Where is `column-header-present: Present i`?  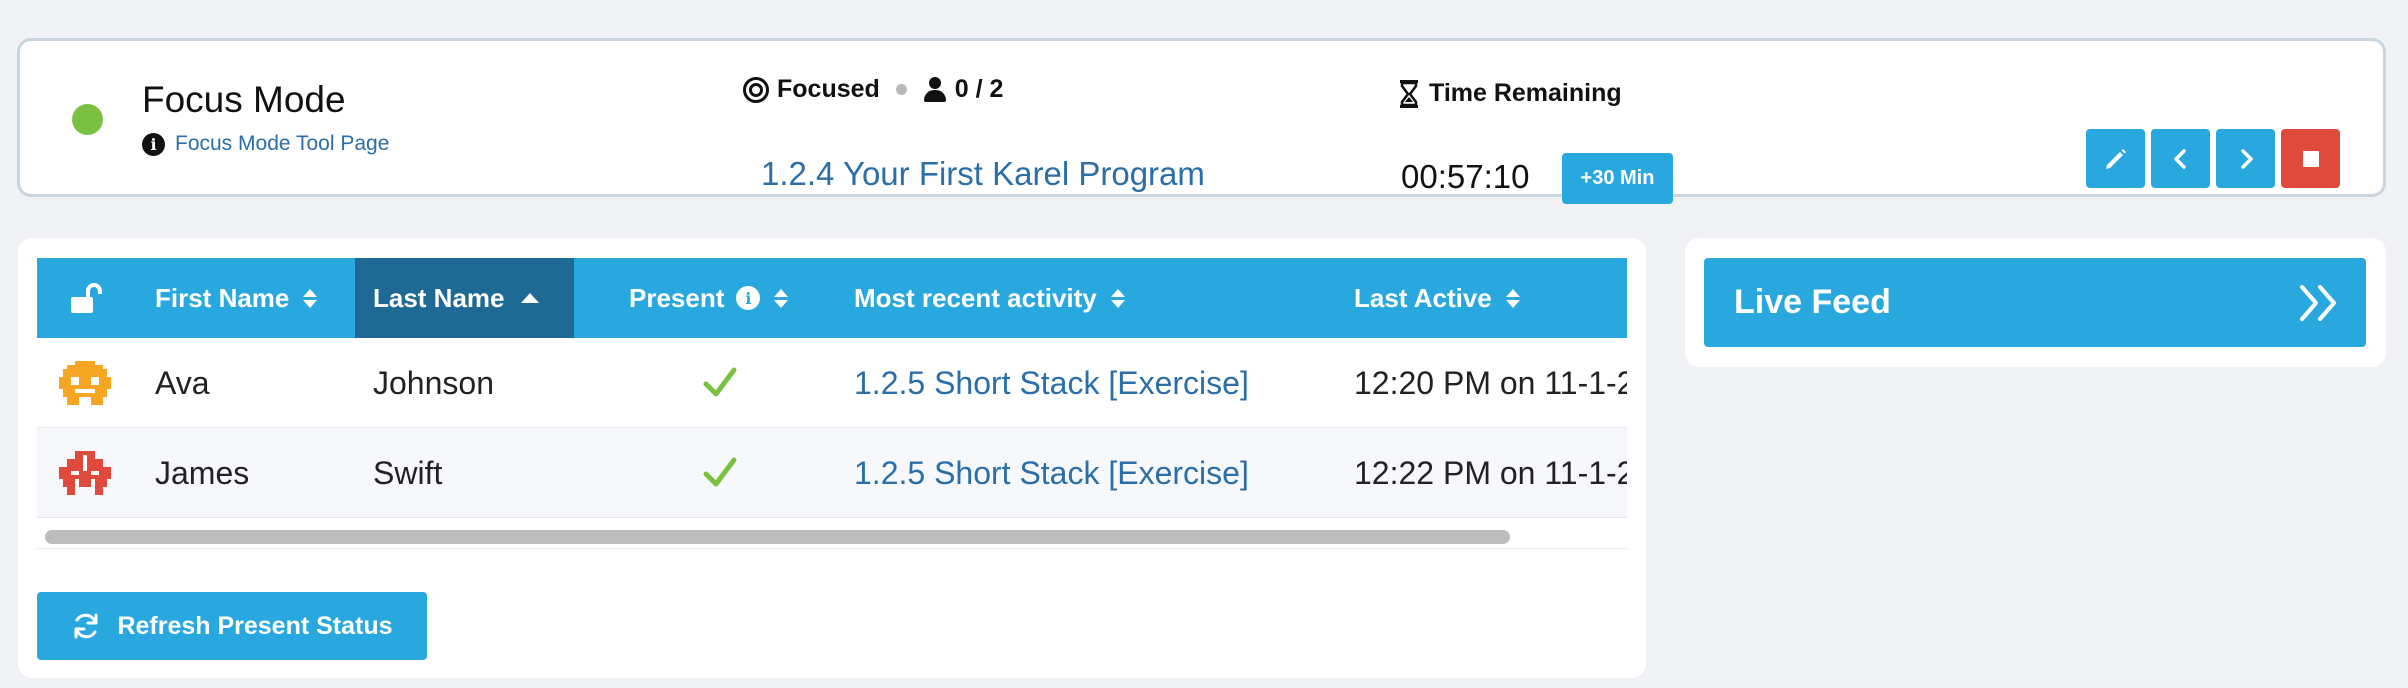
column-header-present: Present i is located at coordinates (711, 298).